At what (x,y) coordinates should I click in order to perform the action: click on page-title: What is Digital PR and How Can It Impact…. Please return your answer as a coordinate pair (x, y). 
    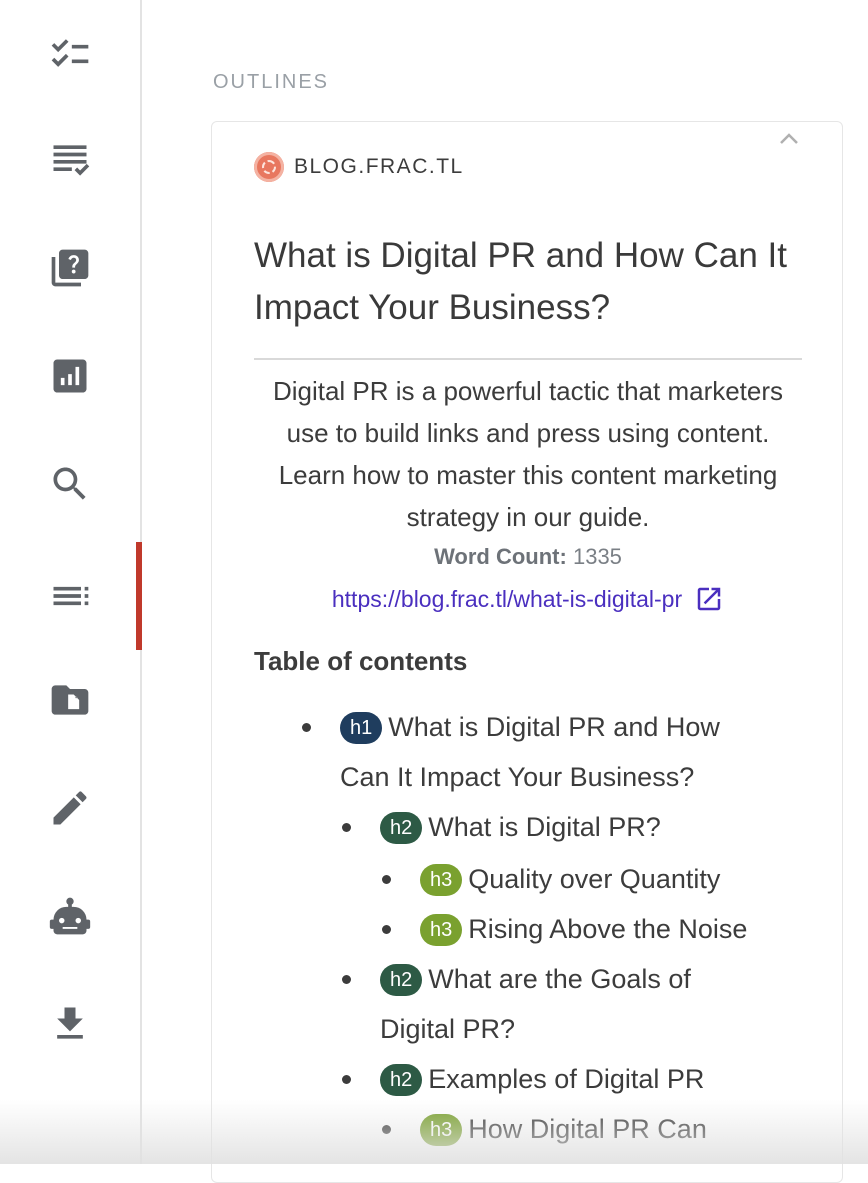
    Looking at the image, I should click on (520, 281).